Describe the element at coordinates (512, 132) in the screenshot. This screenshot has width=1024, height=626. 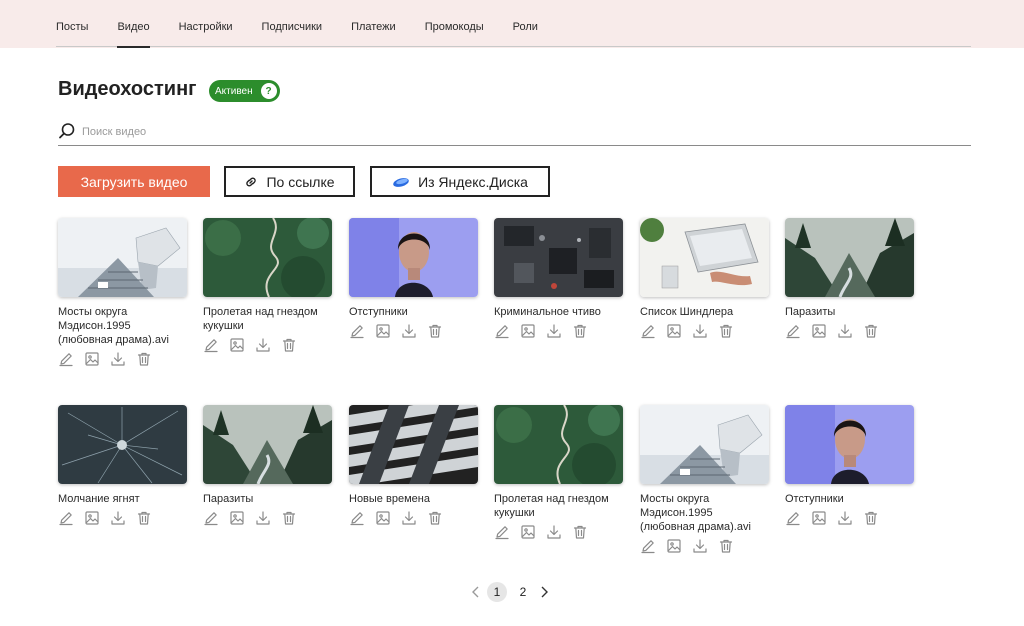
I see `search-input` at that location.